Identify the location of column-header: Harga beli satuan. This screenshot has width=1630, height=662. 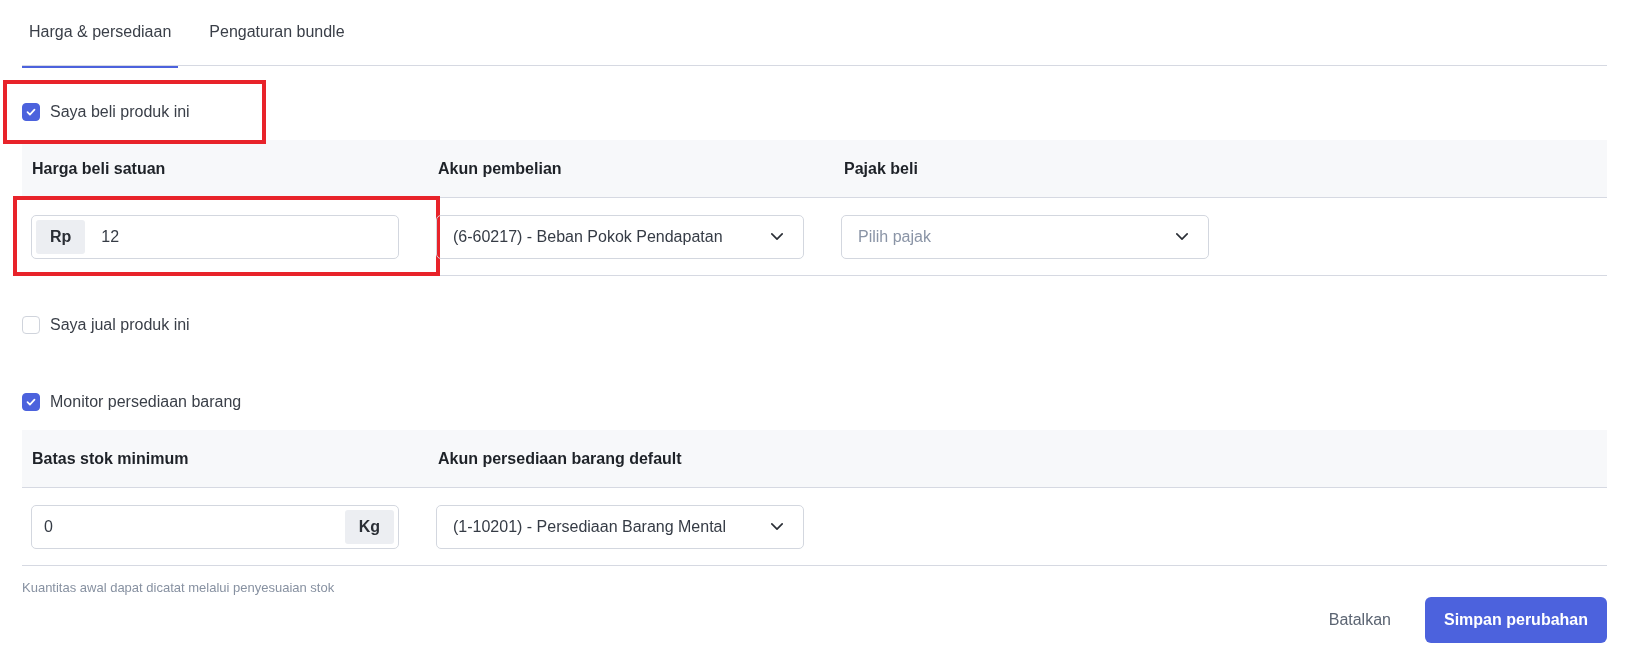
(99, 168).